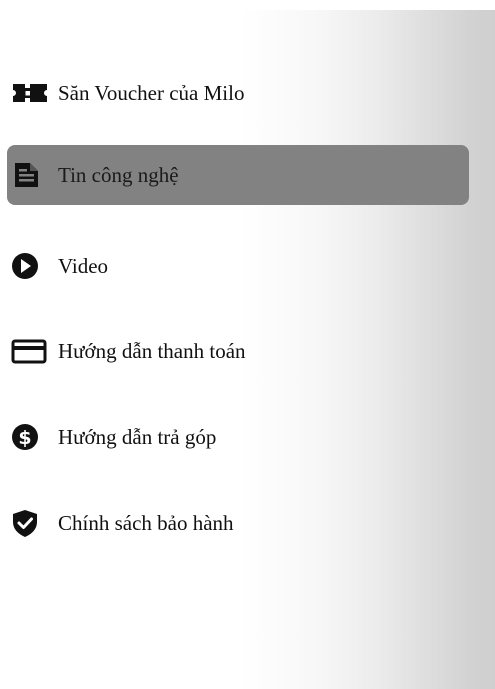  What do you see at coordinates (137, 436) in the screenshot?
I see `menu-item-label: Hướng dẫn trả góp` at bounding box center [137, 436].